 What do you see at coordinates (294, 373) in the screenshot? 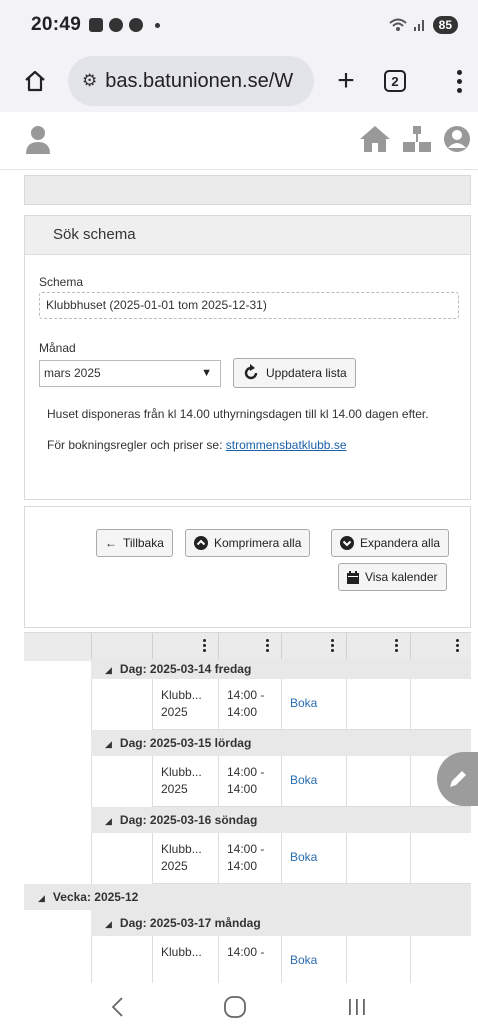
I see `refresh-list-button: Uppdatera lista` at bounding box center [294, 373].